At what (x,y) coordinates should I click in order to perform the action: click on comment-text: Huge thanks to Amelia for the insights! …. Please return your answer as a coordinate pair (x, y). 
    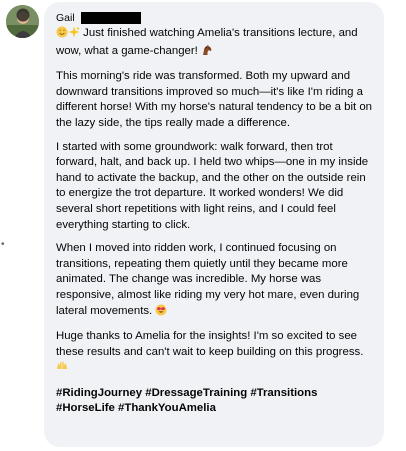
    Looking at the image, I should click on (210, 344).